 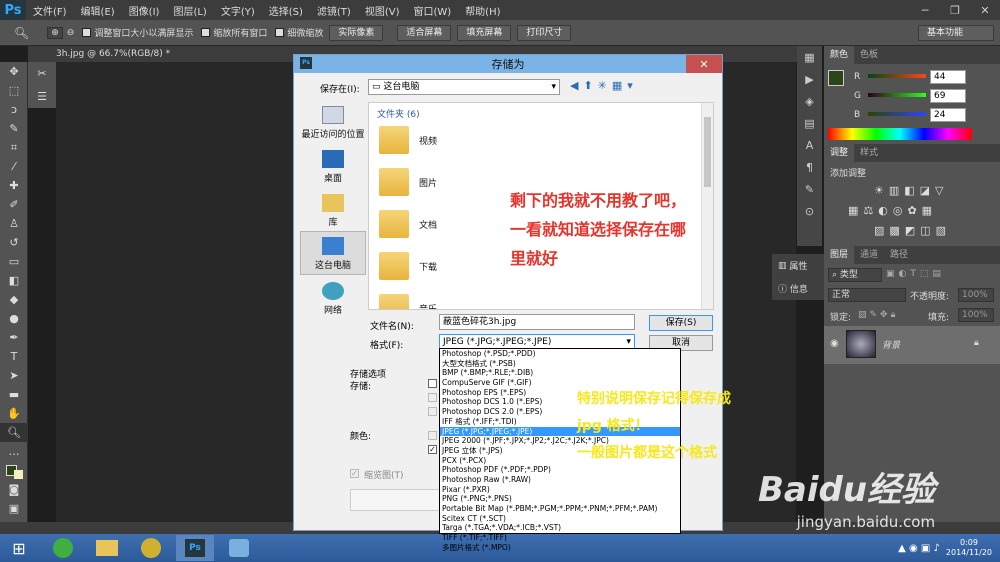 What do you see at coordinates (925, 10) in the screenshot?
I see `minimize-icon: ─` at bounding box center [925, 10].